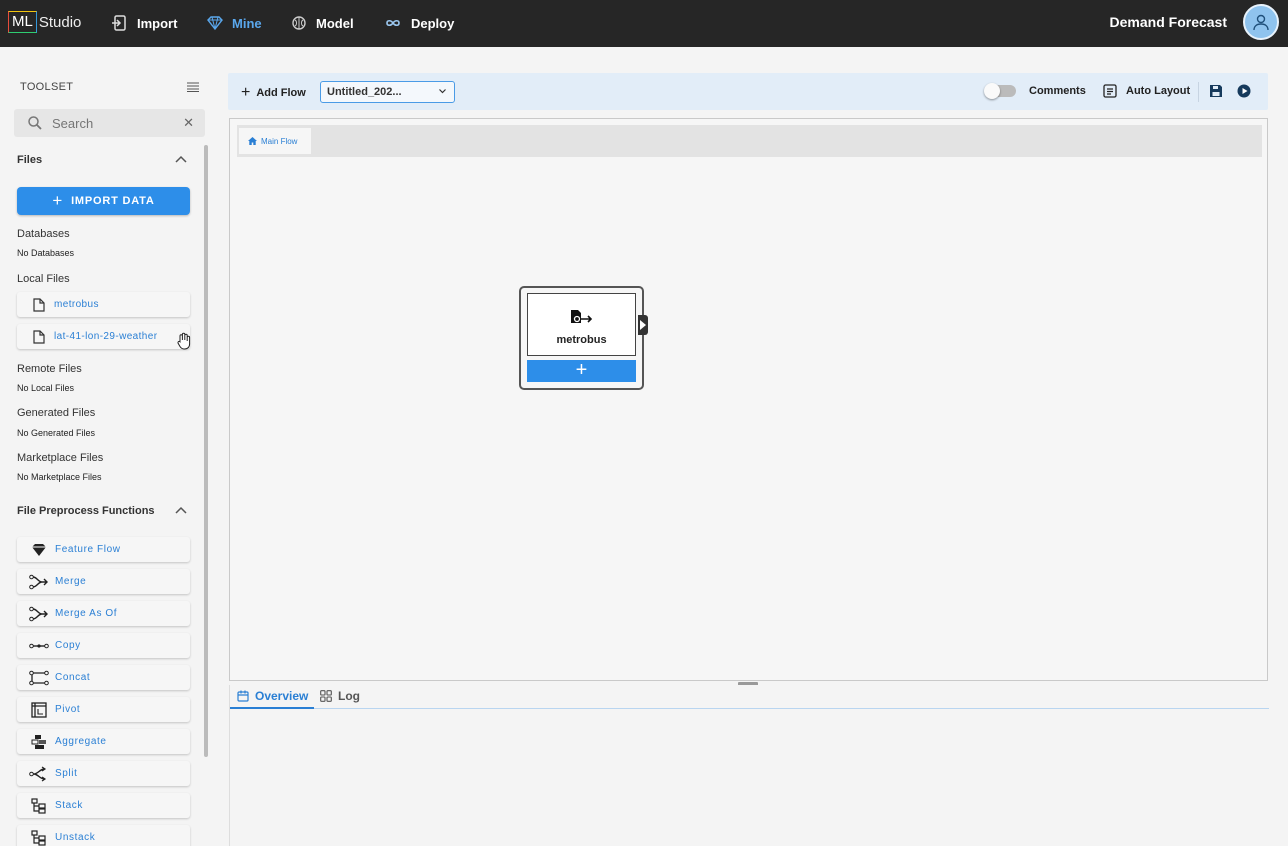 The width and height of the screenshot is (1288, 846). I want to click on function-label: Pivot, so click(68, 709).